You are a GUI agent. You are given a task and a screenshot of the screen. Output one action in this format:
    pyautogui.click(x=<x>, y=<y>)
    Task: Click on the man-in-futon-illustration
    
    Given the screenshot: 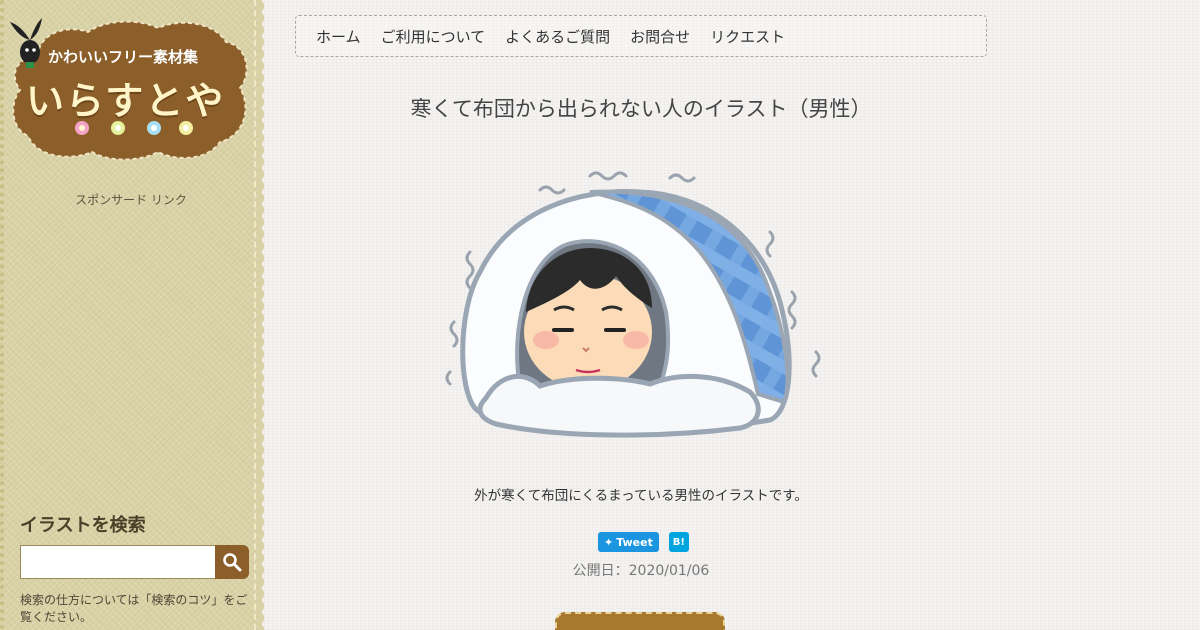 What is the action you would take?
    pyautogui.click(x=633, y=304)
    